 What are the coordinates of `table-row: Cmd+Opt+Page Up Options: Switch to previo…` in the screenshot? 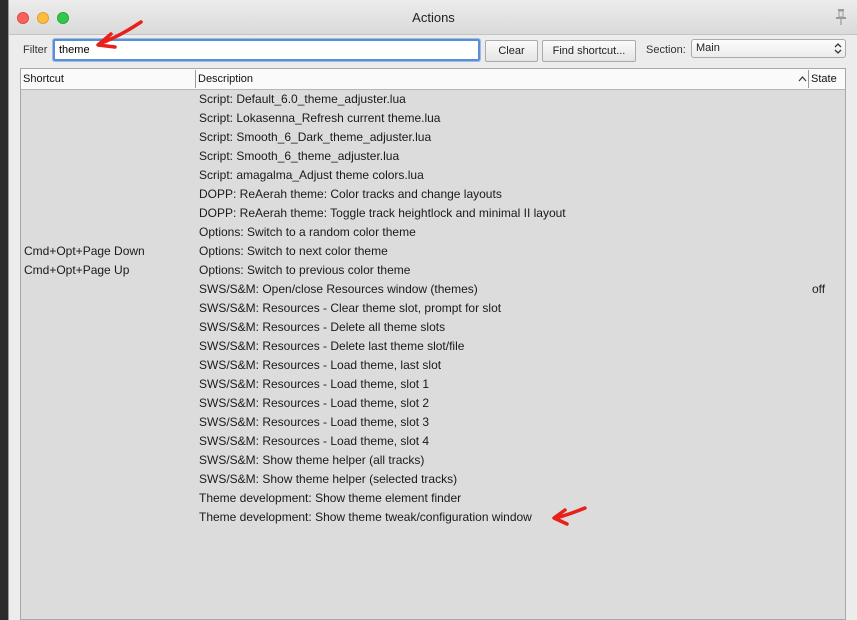 It's located at (433, 270).